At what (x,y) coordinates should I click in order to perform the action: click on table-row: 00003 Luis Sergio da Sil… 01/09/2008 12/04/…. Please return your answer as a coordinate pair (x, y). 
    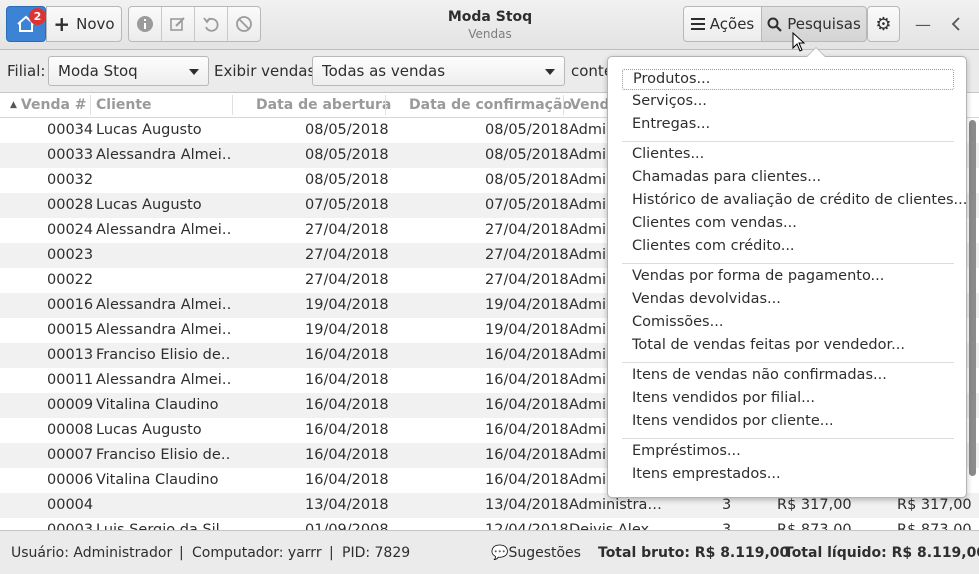
    Looking at the image, I should click on (489, 524).